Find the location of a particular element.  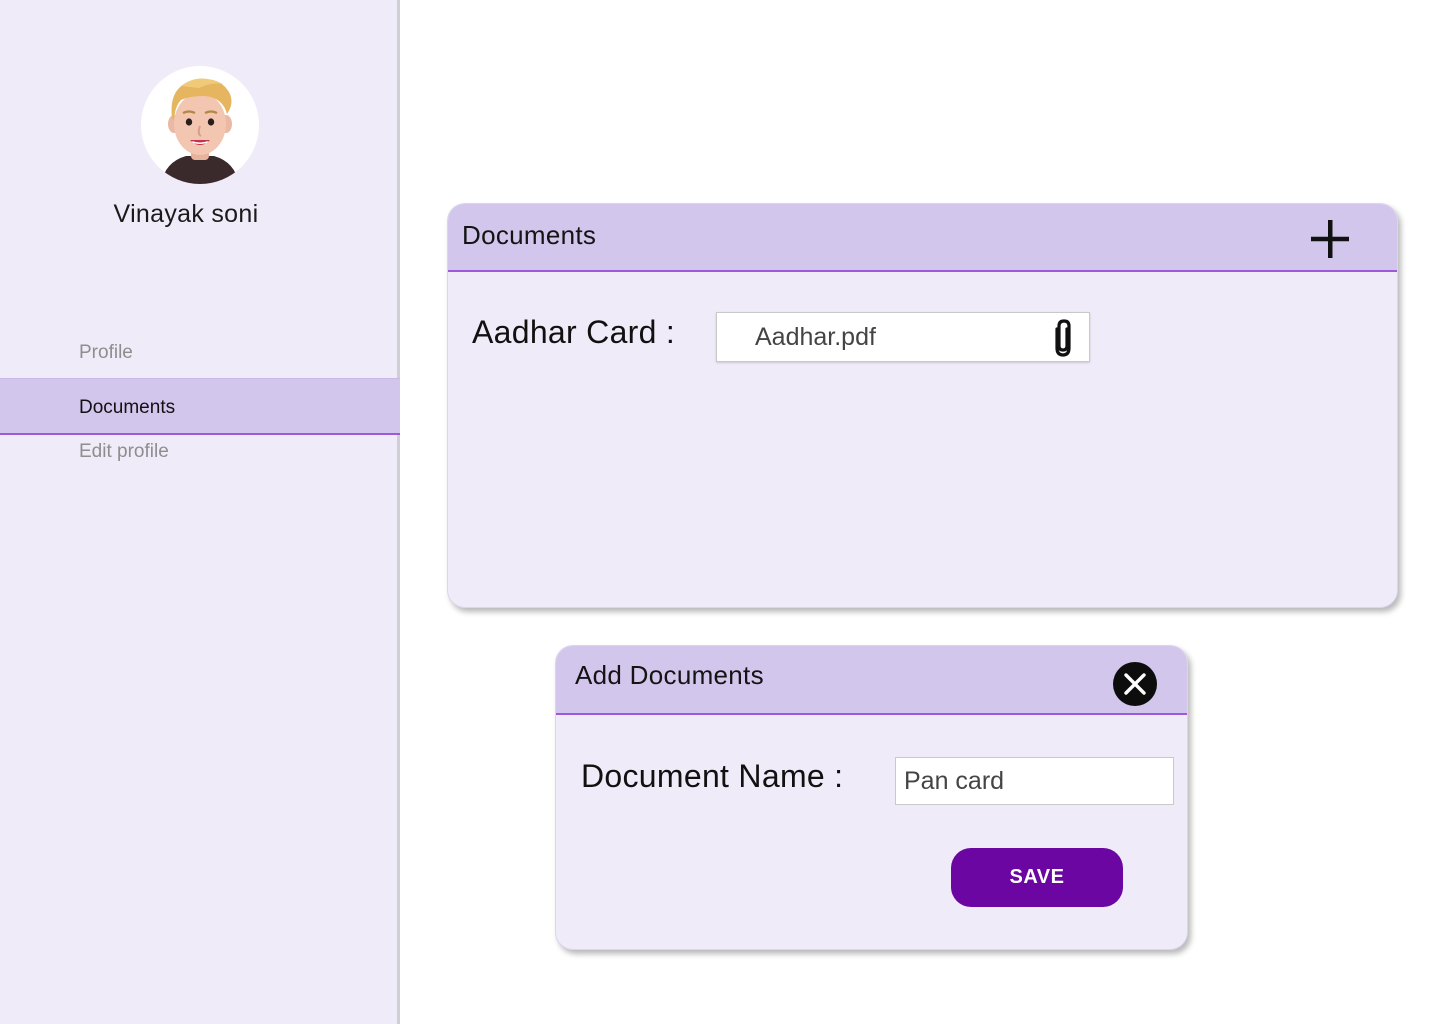

add-documents-modal: Add Documents Document Name : SAVE is located at coordinates (871, 797).